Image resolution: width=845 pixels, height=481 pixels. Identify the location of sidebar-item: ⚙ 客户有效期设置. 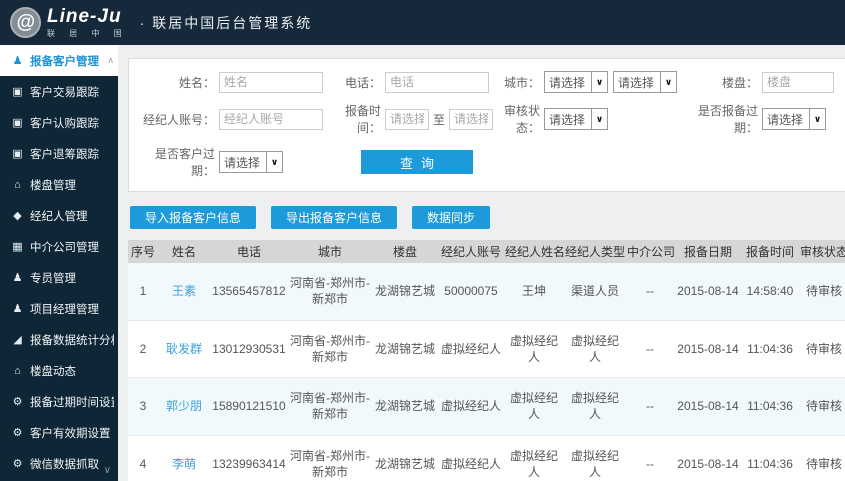
(59, 432).